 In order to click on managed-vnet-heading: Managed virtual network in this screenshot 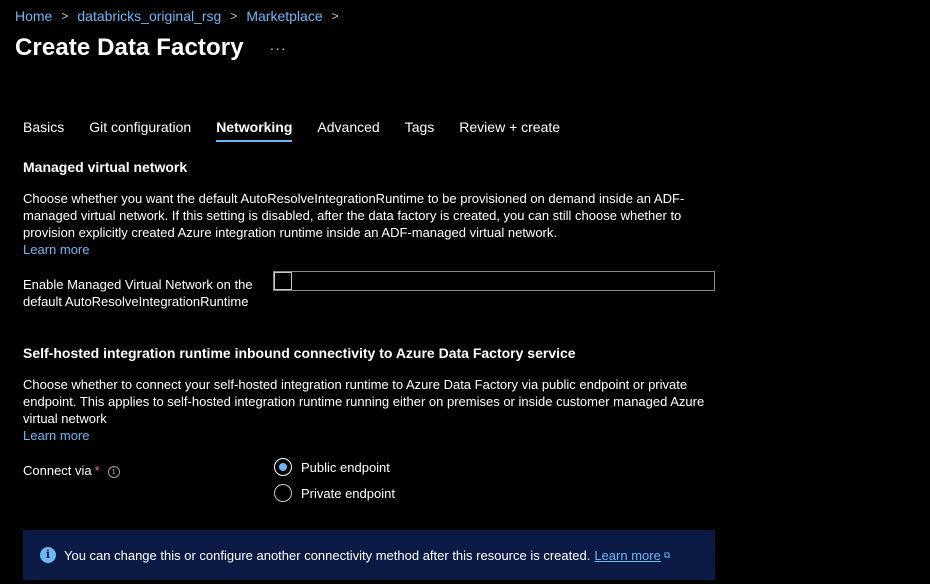, I will do `click(105, 167)`.